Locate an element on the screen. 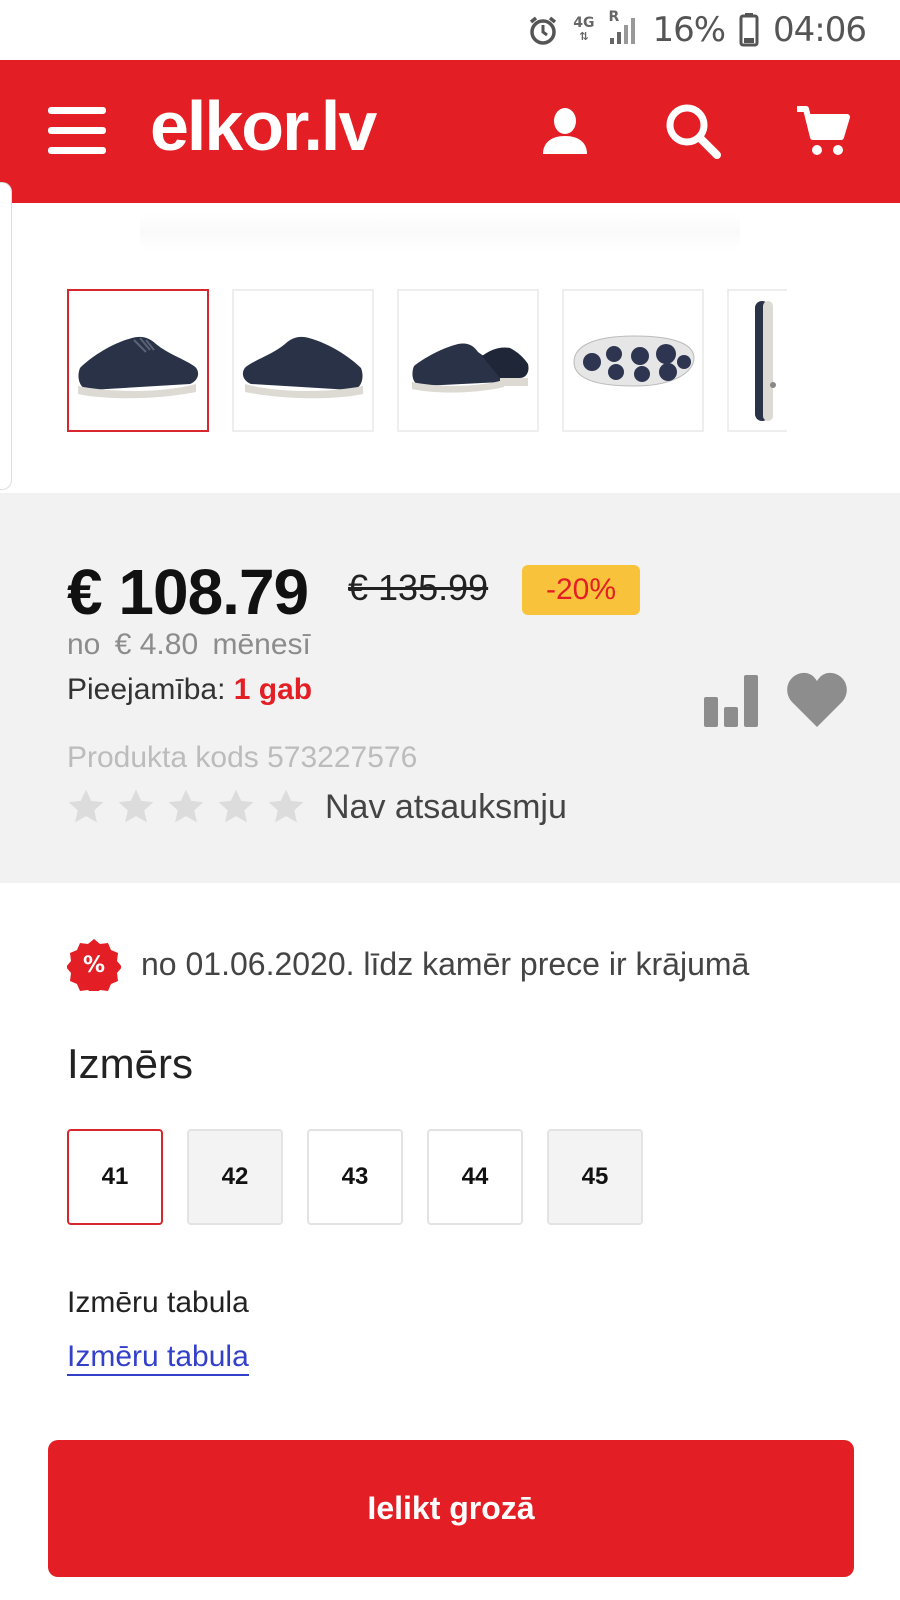  size-chart-label: Izmēru tabula is located at coordinates (158, 1302).